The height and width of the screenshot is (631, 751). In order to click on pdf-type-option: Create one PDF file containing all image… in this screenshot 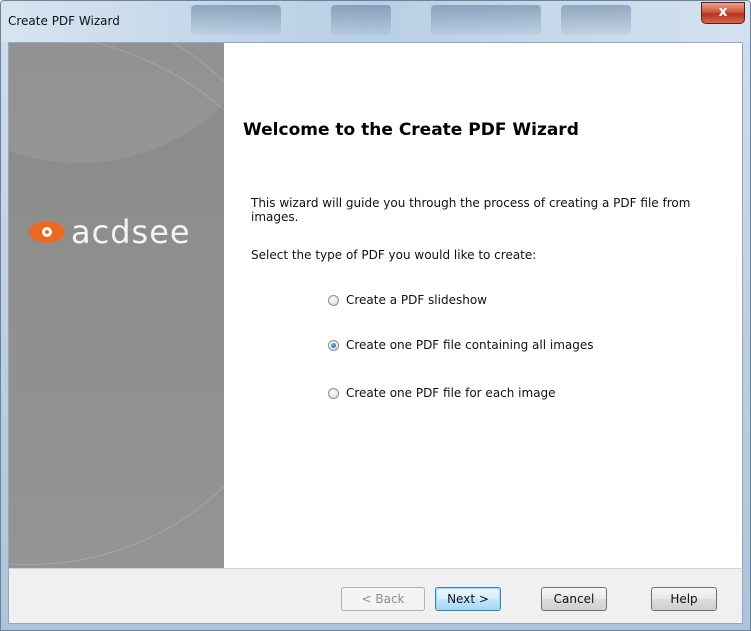, I will do `click(461, 345)`.